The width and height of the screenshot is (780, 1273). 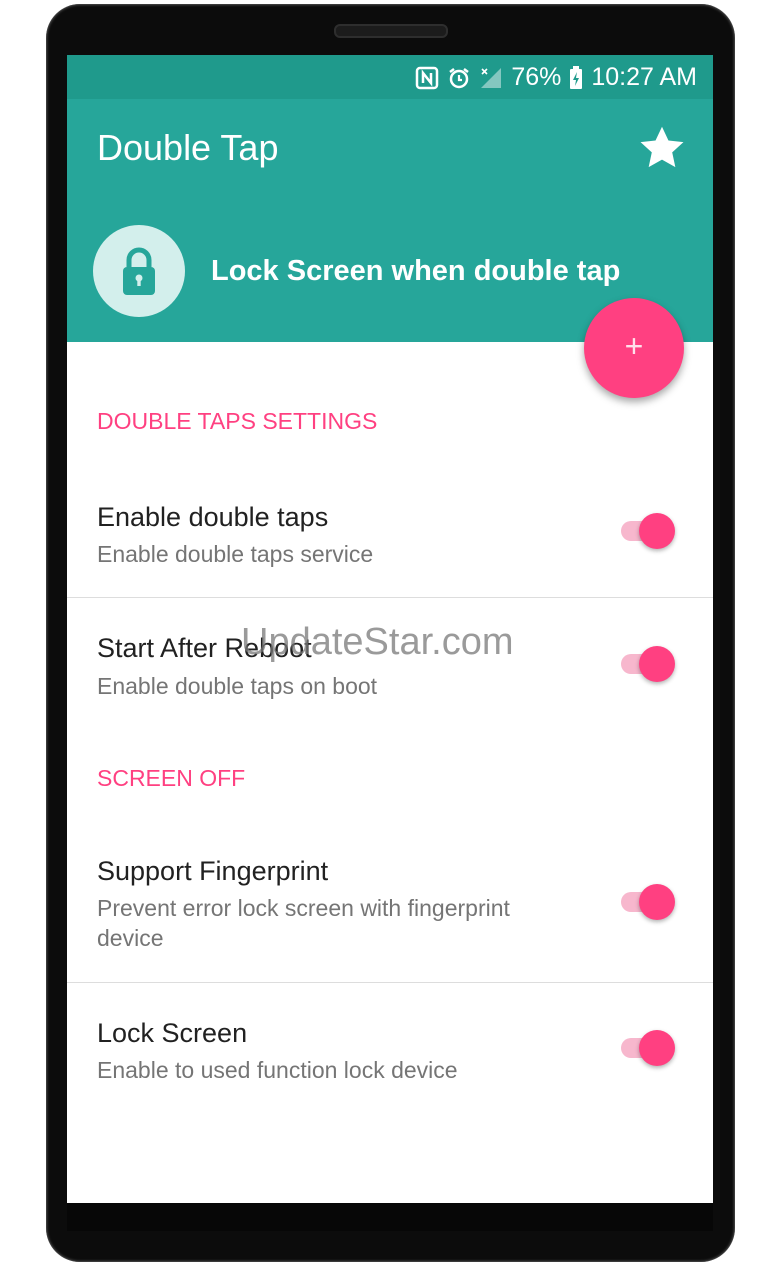 I want to click on star-icon, so click(x=662, y=148).